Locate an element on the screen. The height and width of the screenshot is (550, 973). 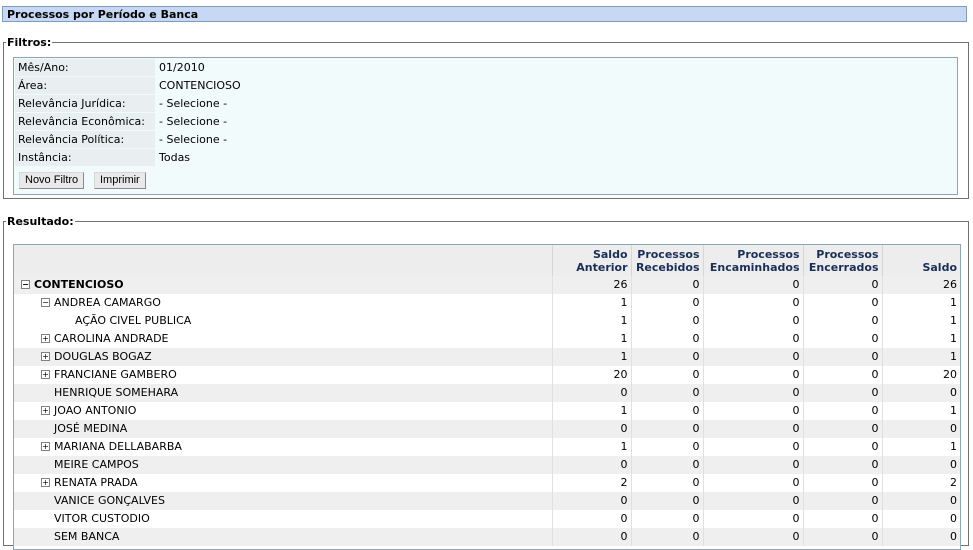
table-row: SEM BANCA 0 0 0 0 0 is located at coordinates (487, 537).